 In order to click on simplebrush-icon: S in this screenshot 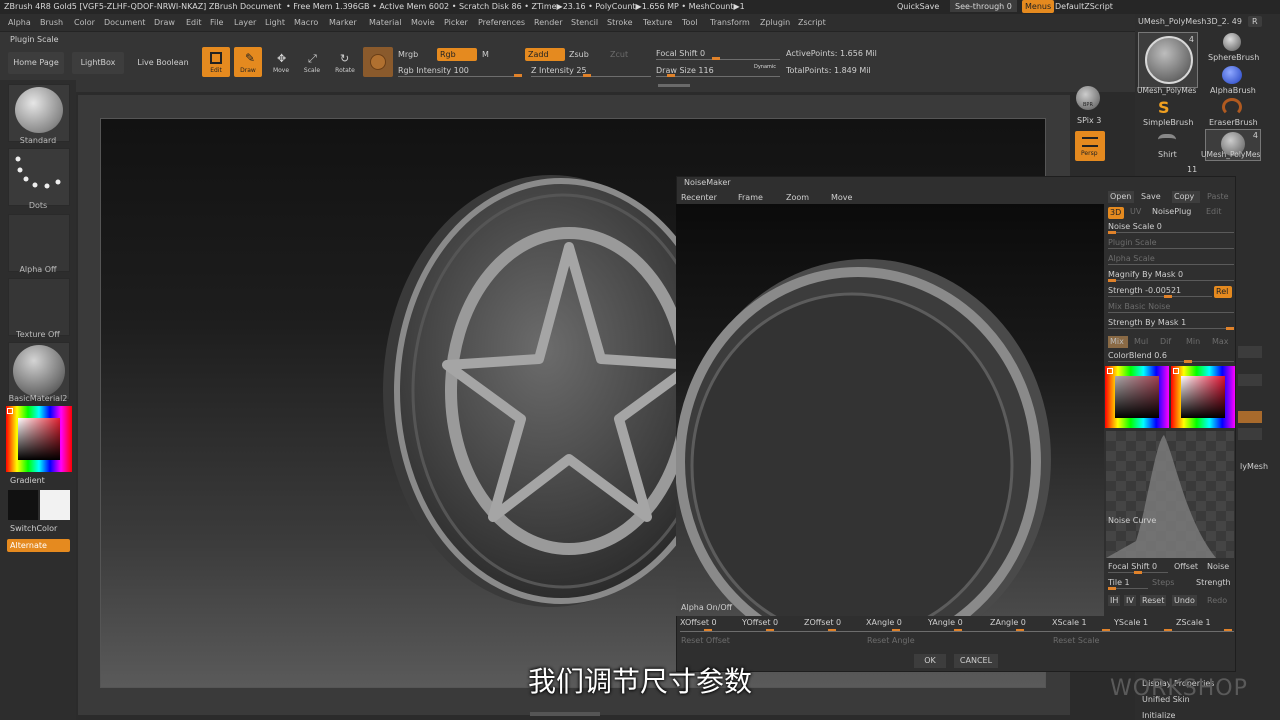, I will do `click(1164, 107)`.